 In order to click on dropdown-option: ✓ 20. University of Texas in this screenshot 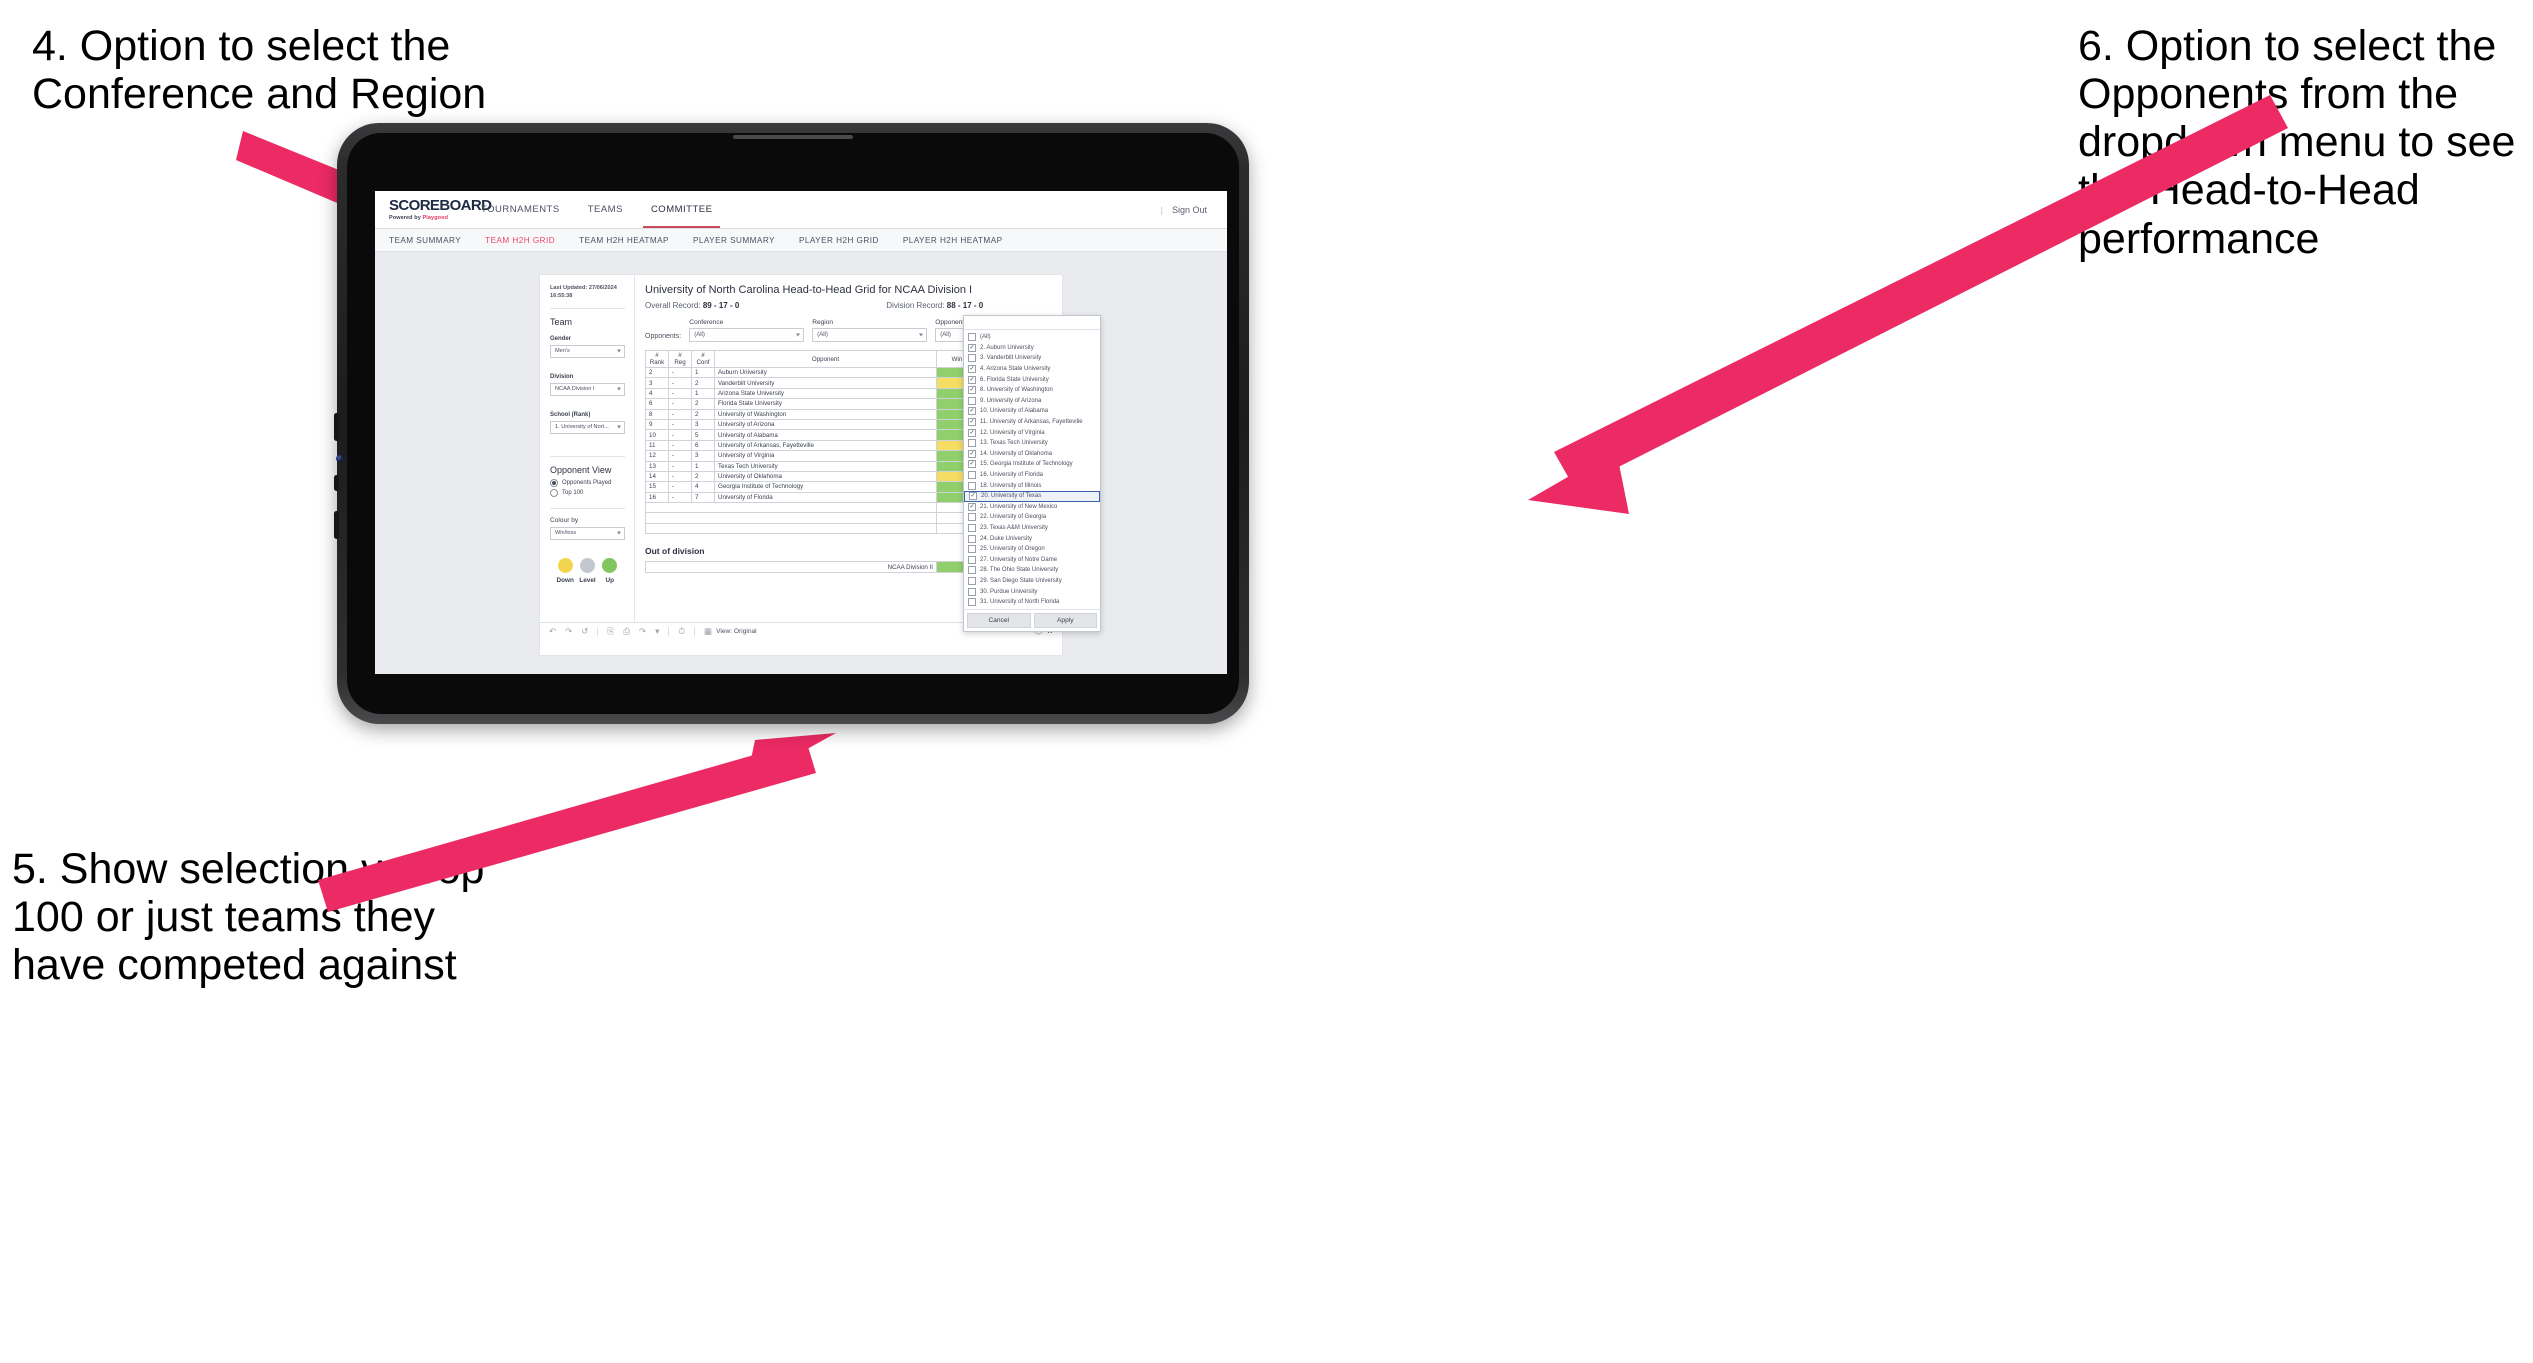, I will do `click(1032, 496)`.